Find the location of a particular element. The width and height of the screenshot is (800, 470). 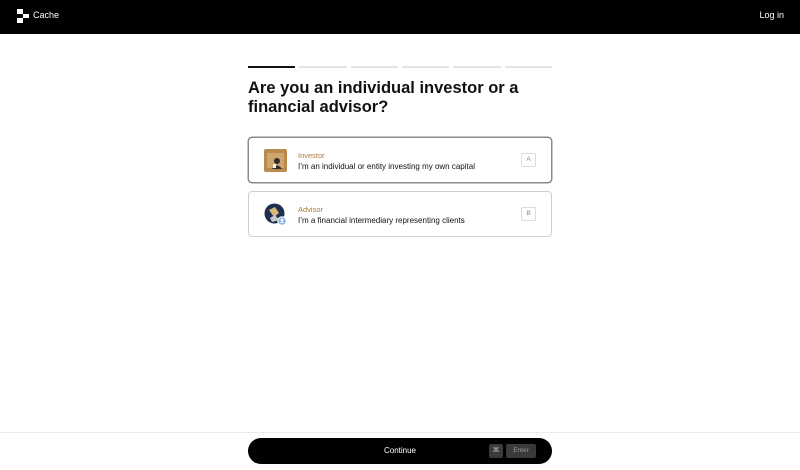

option-title: Investor is located at coordinates (311, 155).